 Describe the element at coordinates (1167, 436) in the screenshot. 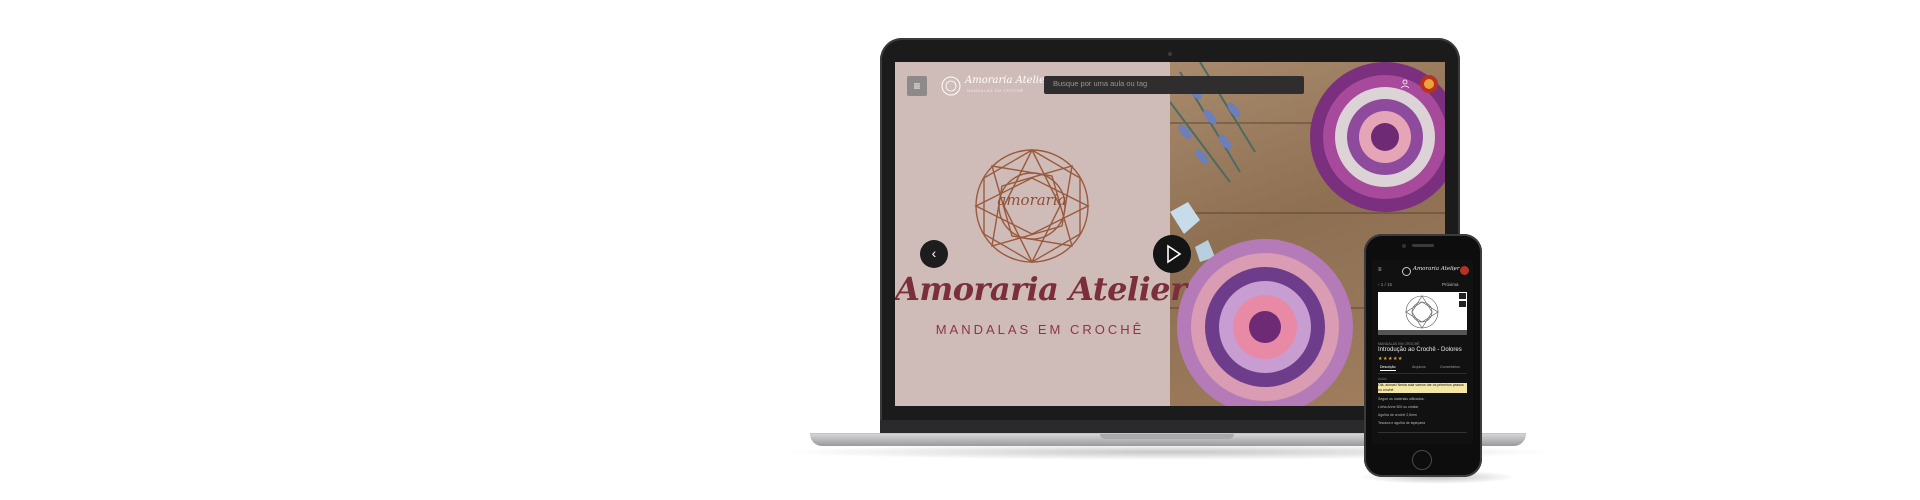

I see `laptop-notch` at that location.